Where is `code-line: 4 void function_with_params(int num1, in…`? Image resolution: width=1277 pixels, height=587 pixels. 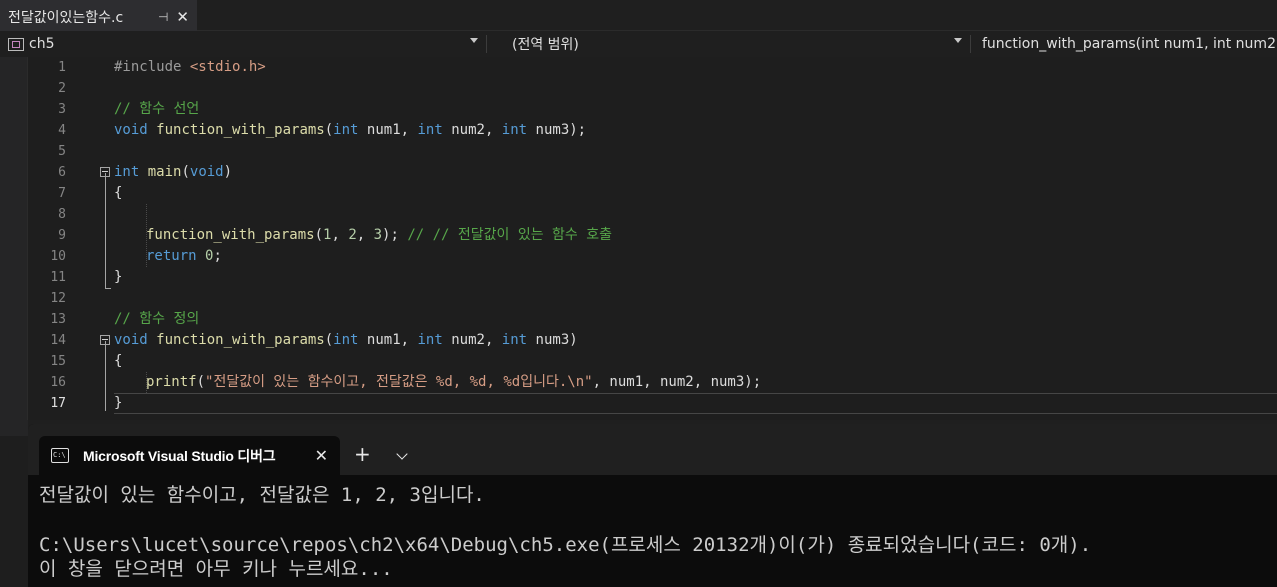 code-line: 4 void function_with_params(int num1, in… is located at coordinates (652, 130).